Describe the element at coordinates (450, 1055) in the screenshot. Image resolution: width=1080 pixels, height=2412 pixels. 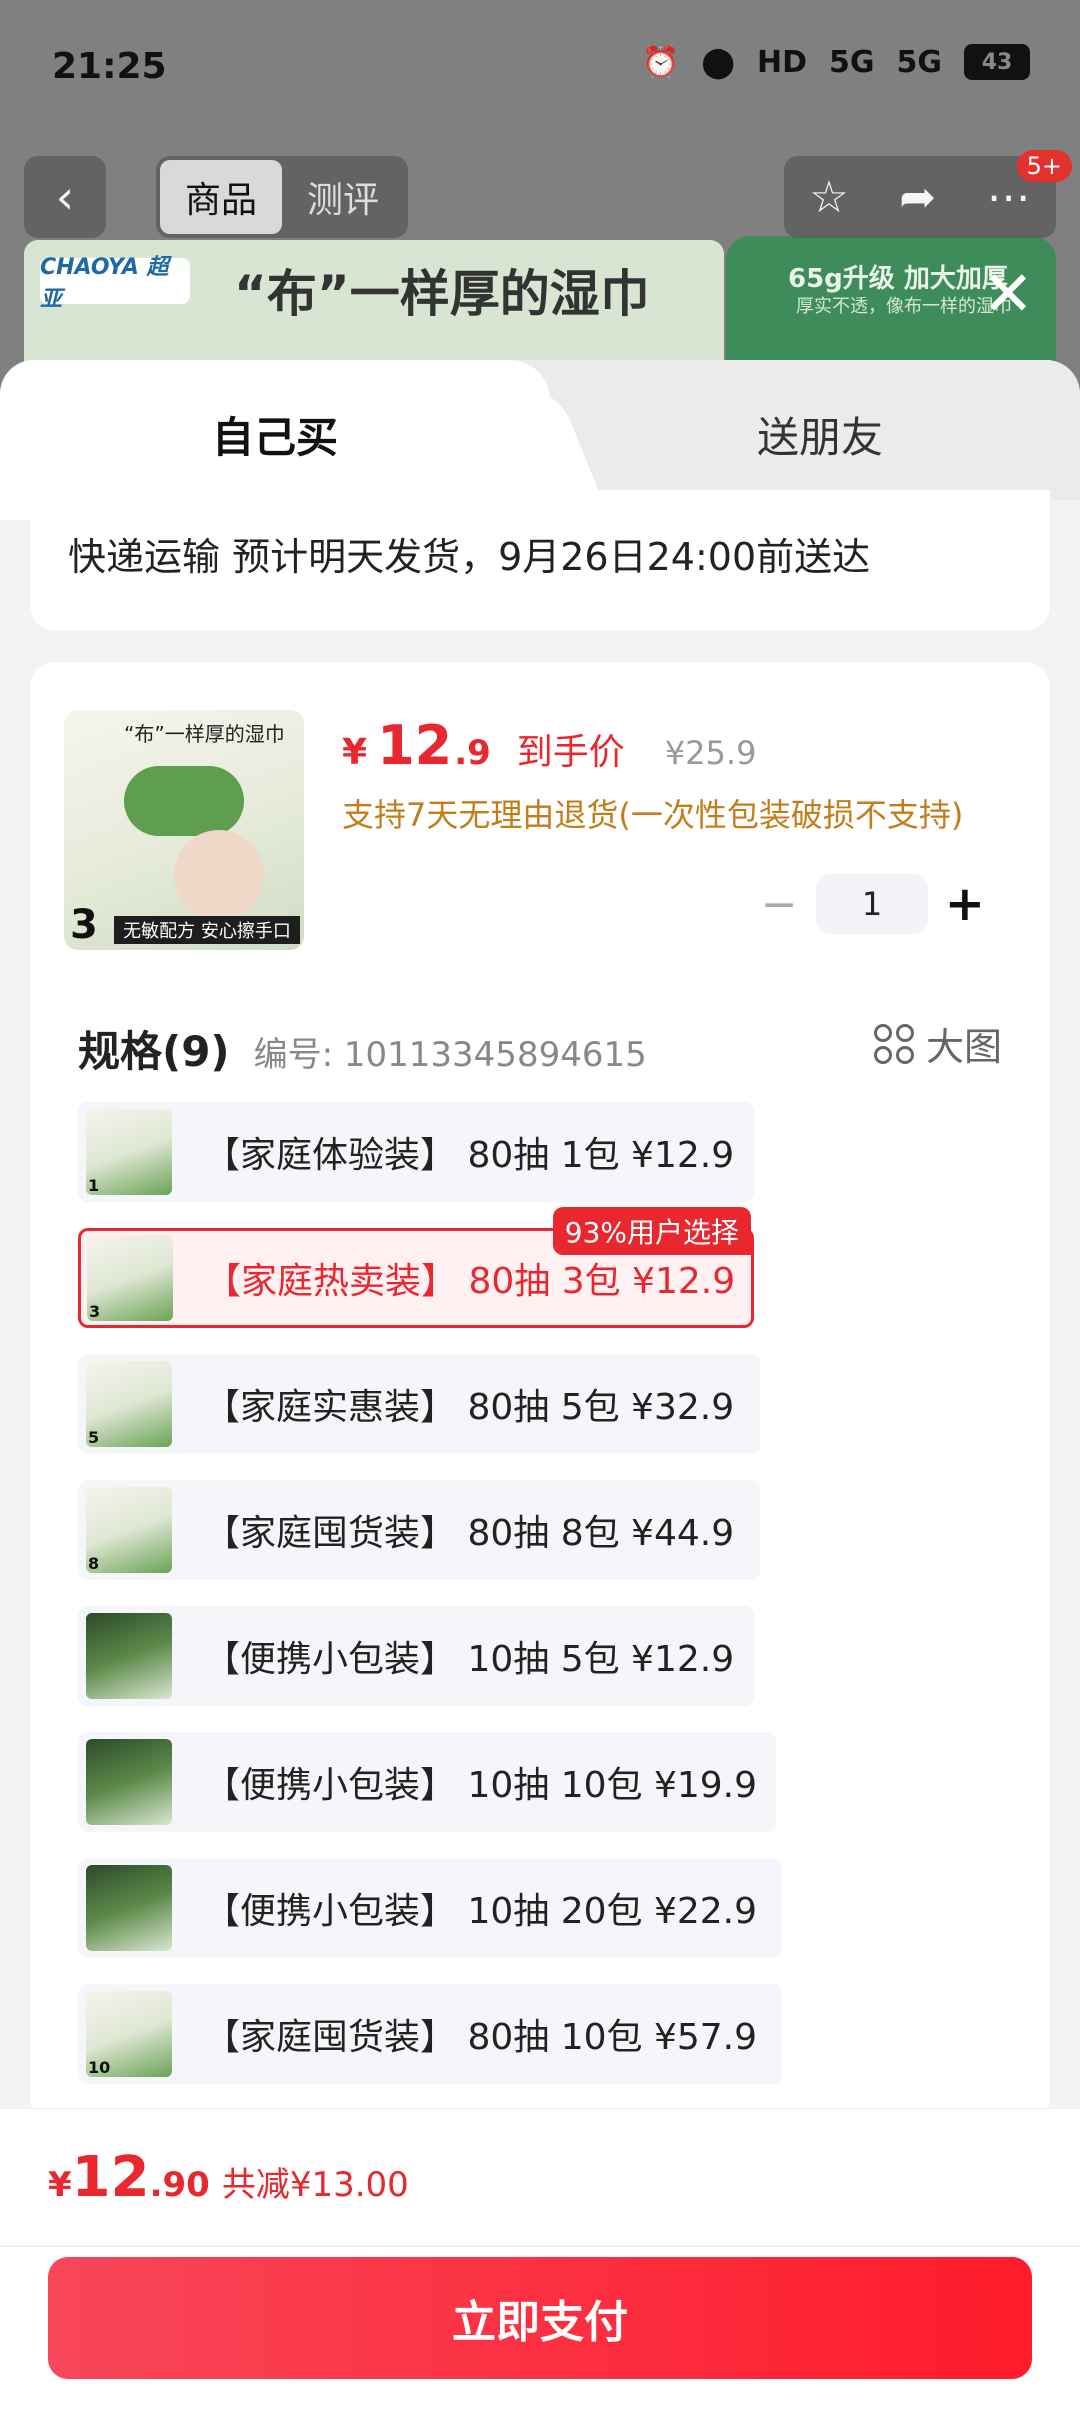
I see `product-code: 编号: 10113345894615` at that location.